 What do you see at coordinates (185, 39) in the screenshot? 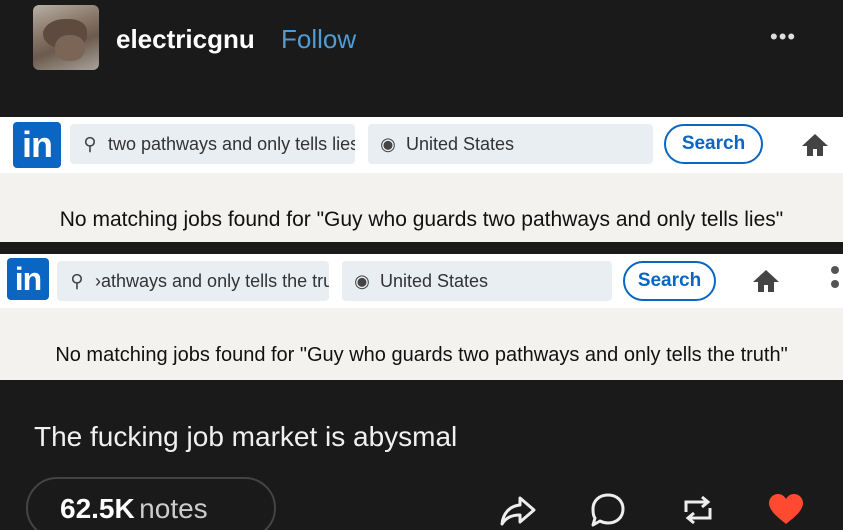
I see `username: electricgnu` at bounding box center [185, 39].